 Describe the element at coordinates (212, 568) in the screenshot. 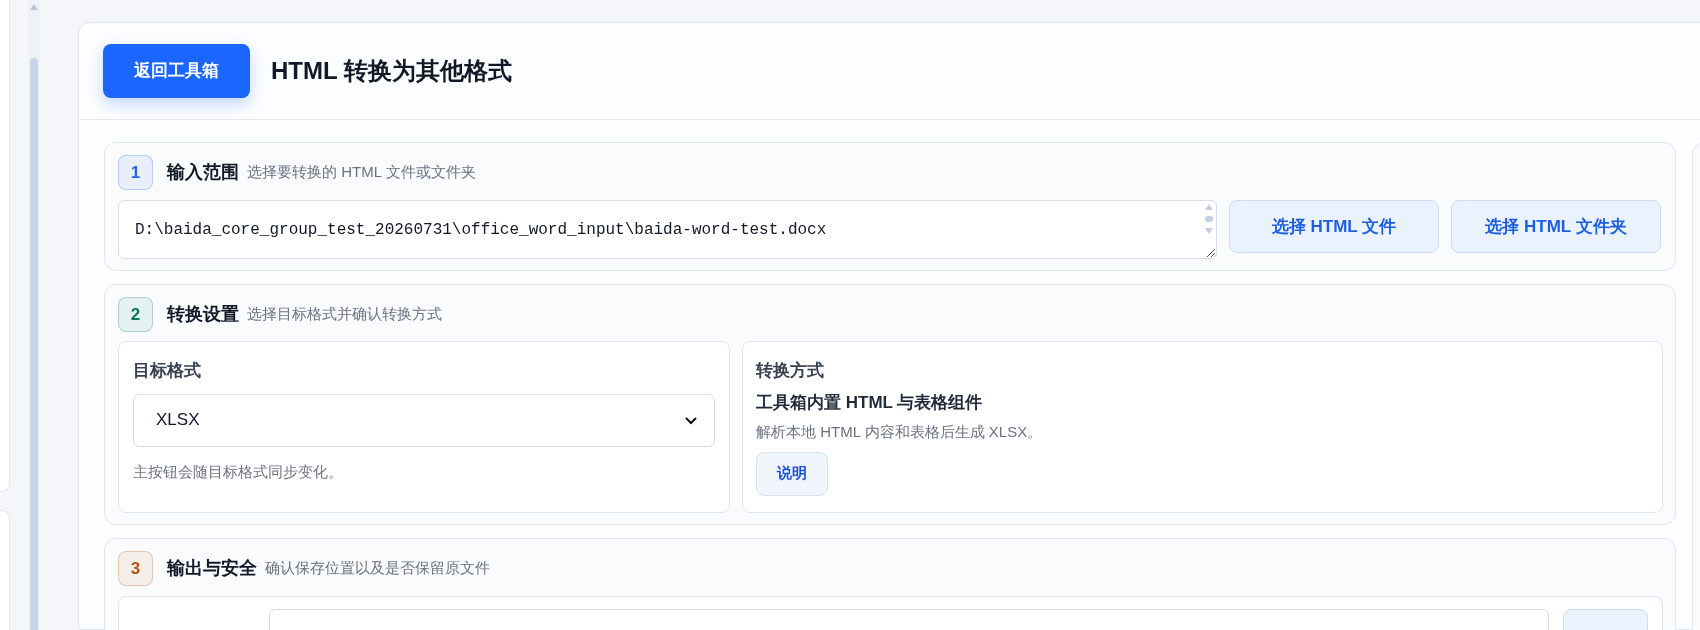

I see `section-title: 输出与安全` at that location.